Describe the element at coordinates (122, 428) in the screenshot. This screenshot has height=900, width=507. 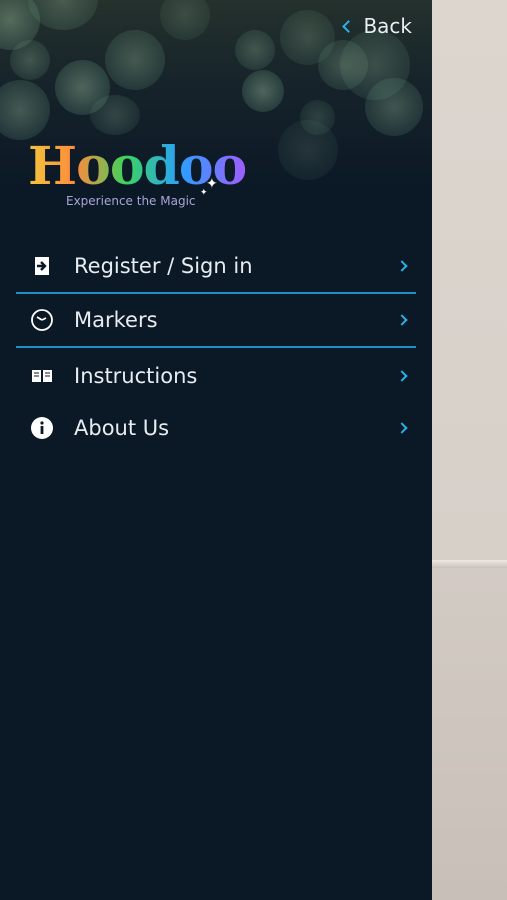
I see `menu-item-label: About Us` at that location.